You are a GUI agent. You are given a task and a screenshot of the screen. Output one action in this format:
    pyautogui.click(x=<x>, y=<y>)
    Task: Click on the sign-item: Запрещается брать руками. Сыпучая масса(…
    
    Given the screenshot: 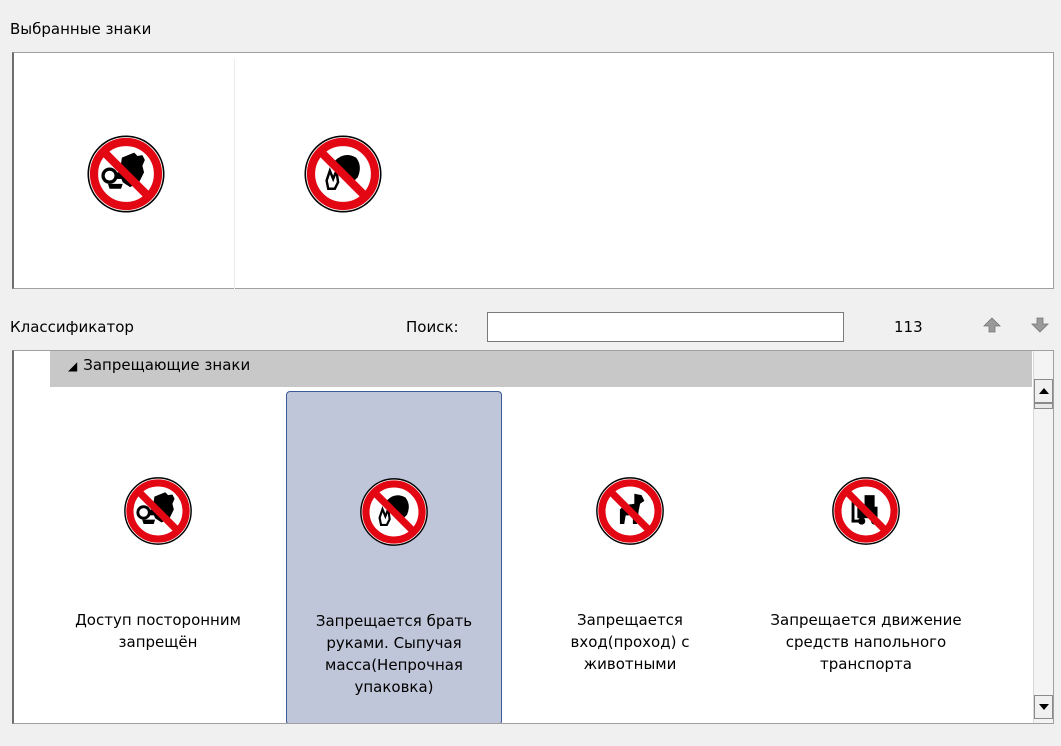 What is the action you would take?
    pyautogui.click(x=394, y=557)
    